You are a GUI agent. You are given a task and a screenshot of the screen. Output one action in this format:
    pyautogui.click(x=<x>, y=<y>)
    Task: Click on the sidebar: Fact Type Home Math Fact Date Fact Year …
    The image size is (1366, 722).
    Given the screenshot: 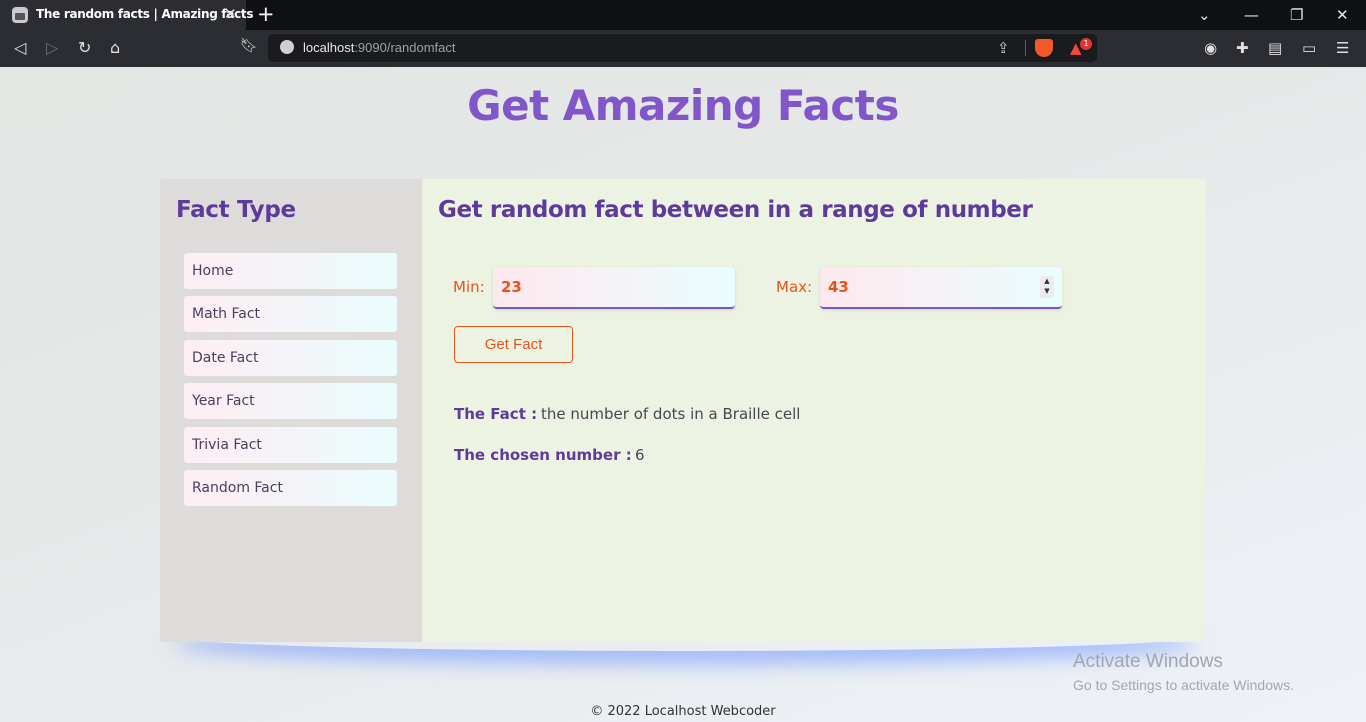 What is the action you would take?
    pyautogui.click(x=291, y=410)
    